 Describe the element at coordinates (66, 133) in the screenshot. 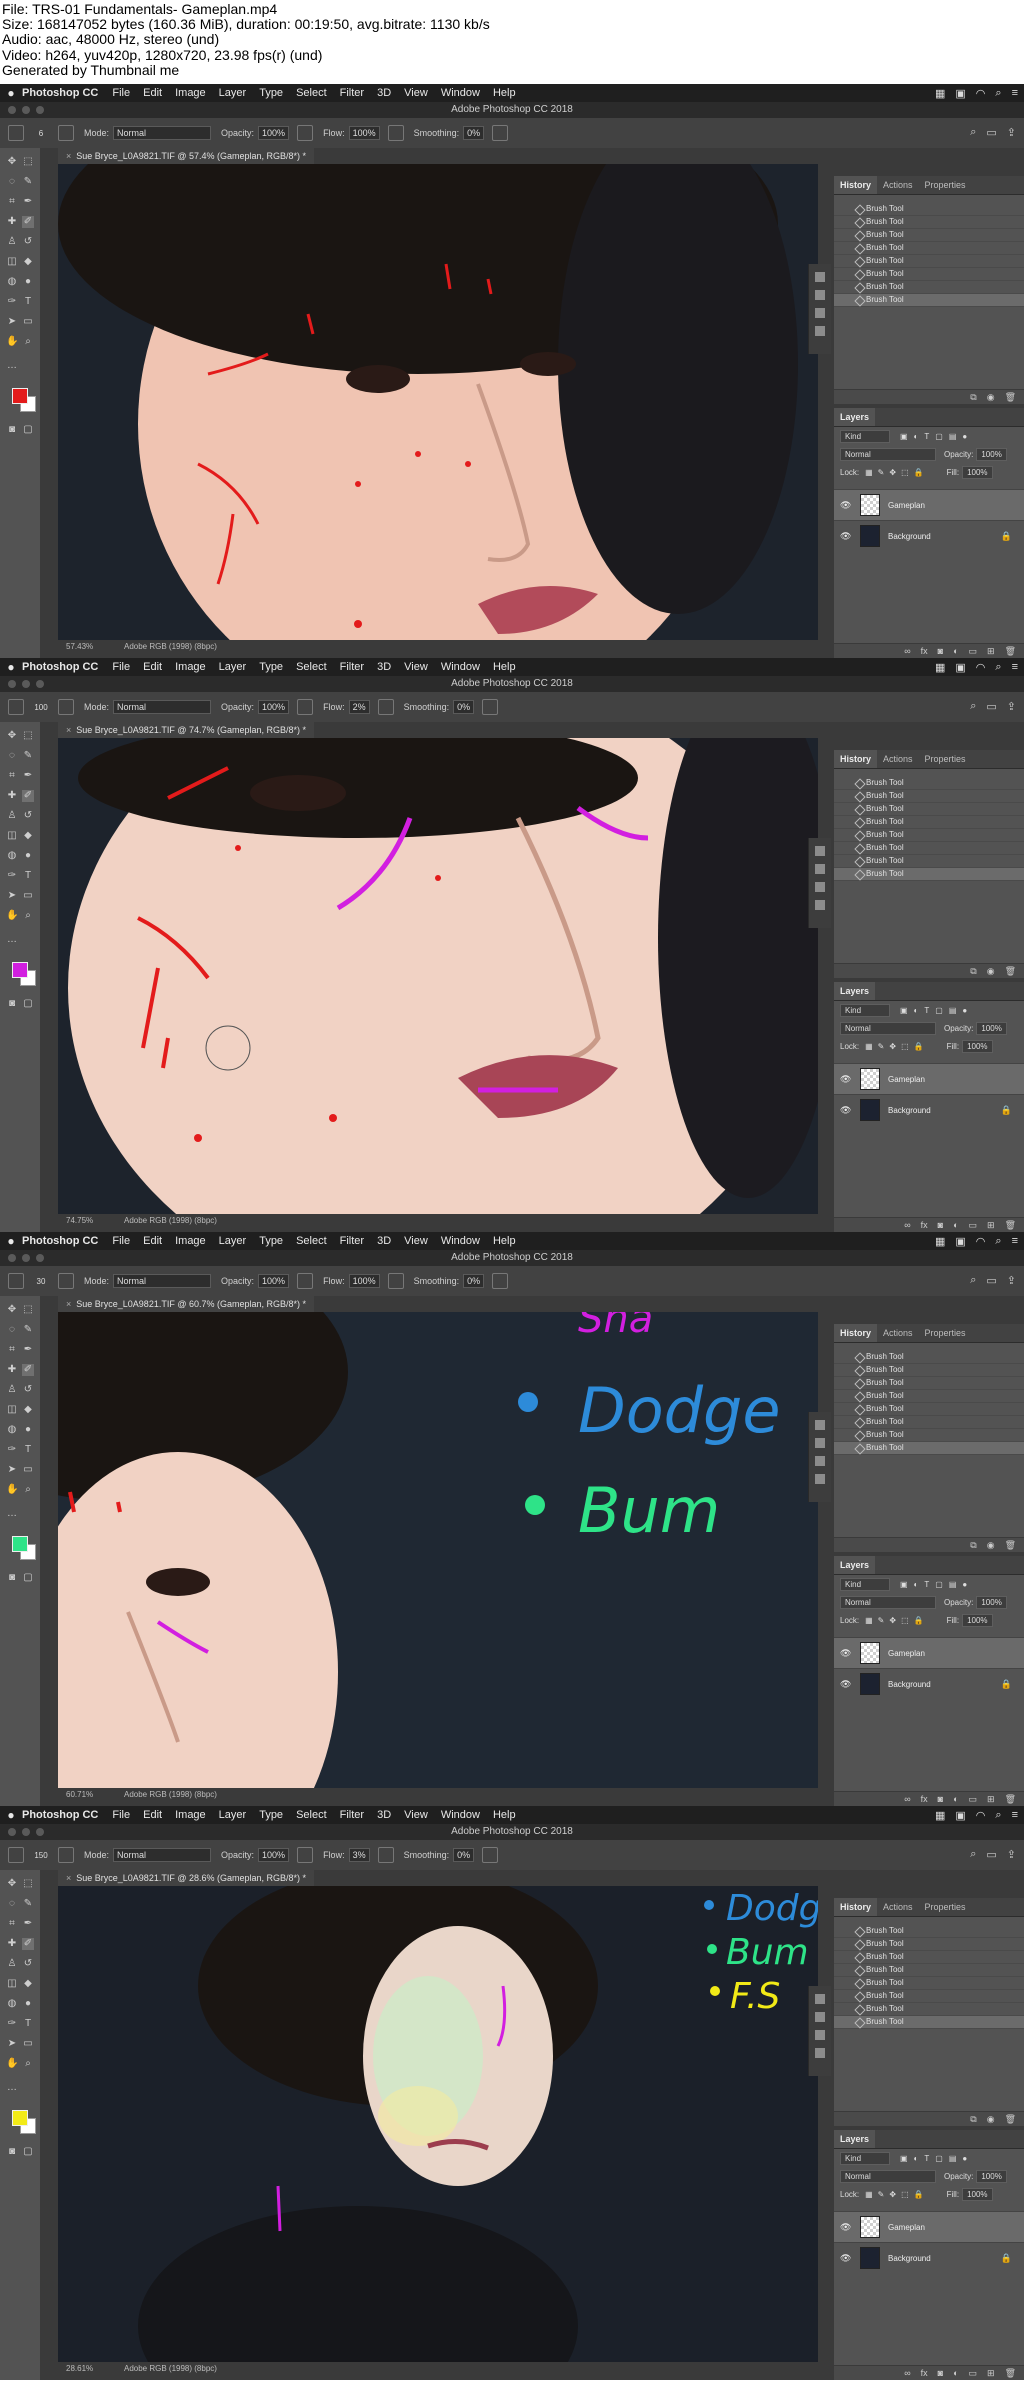

I see `brush-panel-icon` at that location.